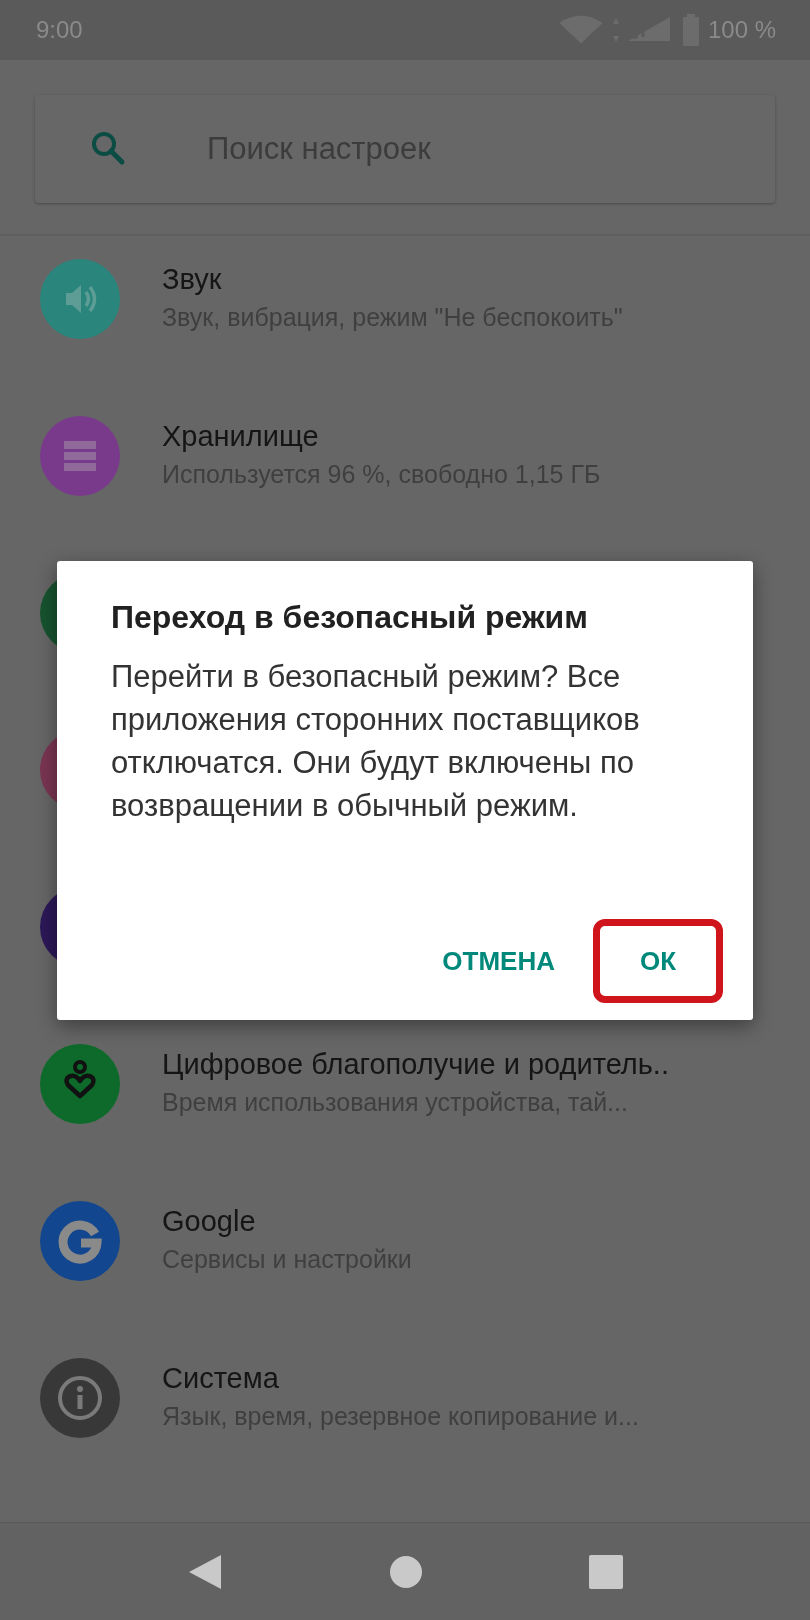 Image resolution: width=810 pixels, height=1620 pixels. Describe the element at coordinates (376, 741) in the screenshot. I see `dialog-message: Перейти в безопасный режим? Все приложения сторонних поставщиков отключатся. Они будут включены по возвращении в обычный режим.` at that location.